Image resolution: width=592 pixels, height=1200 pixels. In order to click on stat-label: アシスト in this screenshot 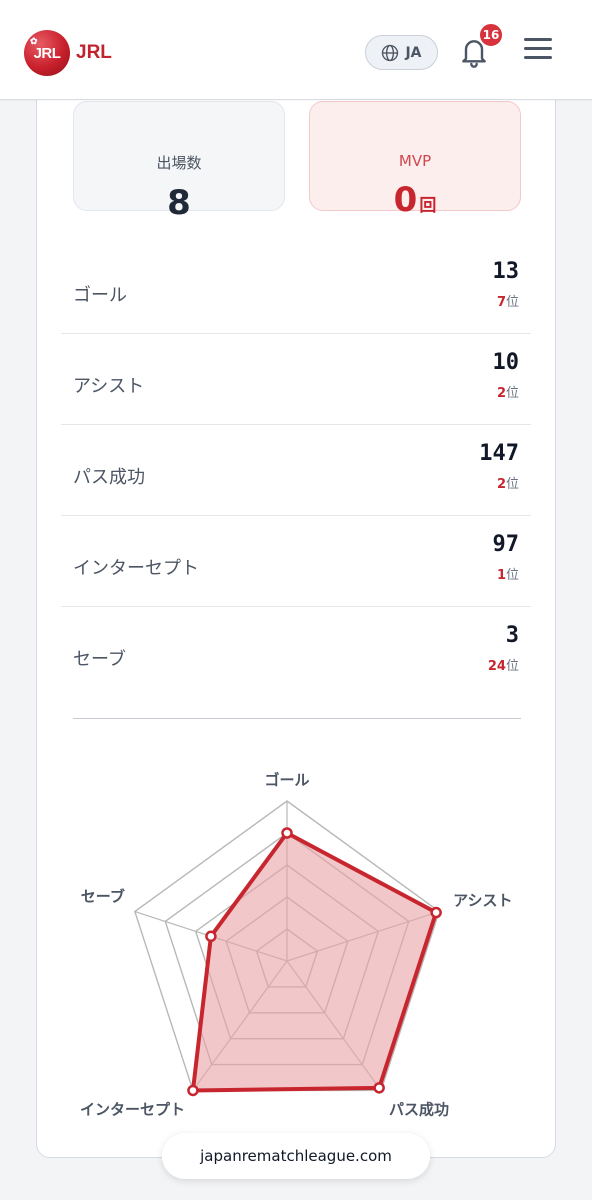, I will do `click(109, 386)`.